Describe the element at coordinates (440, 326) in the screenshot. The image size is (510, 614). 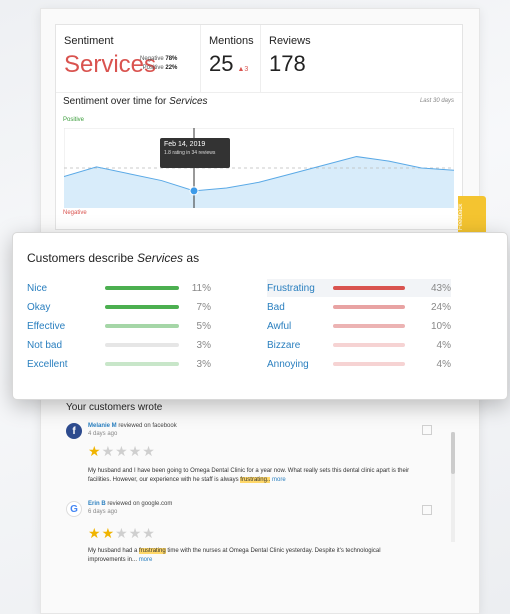
I see `describe-percent: 10%` at that location.